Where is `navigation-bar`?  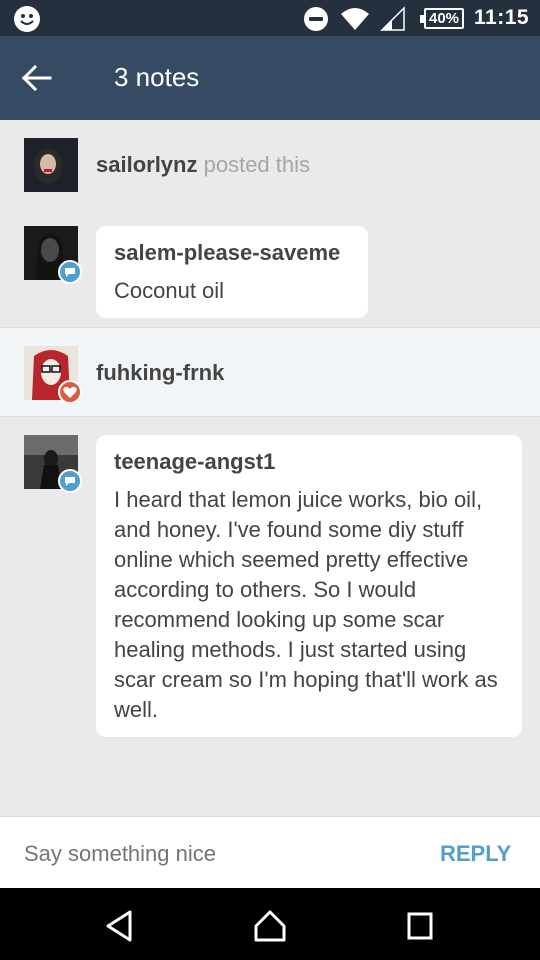 navigation-bar is located at coordinates (270, 924).